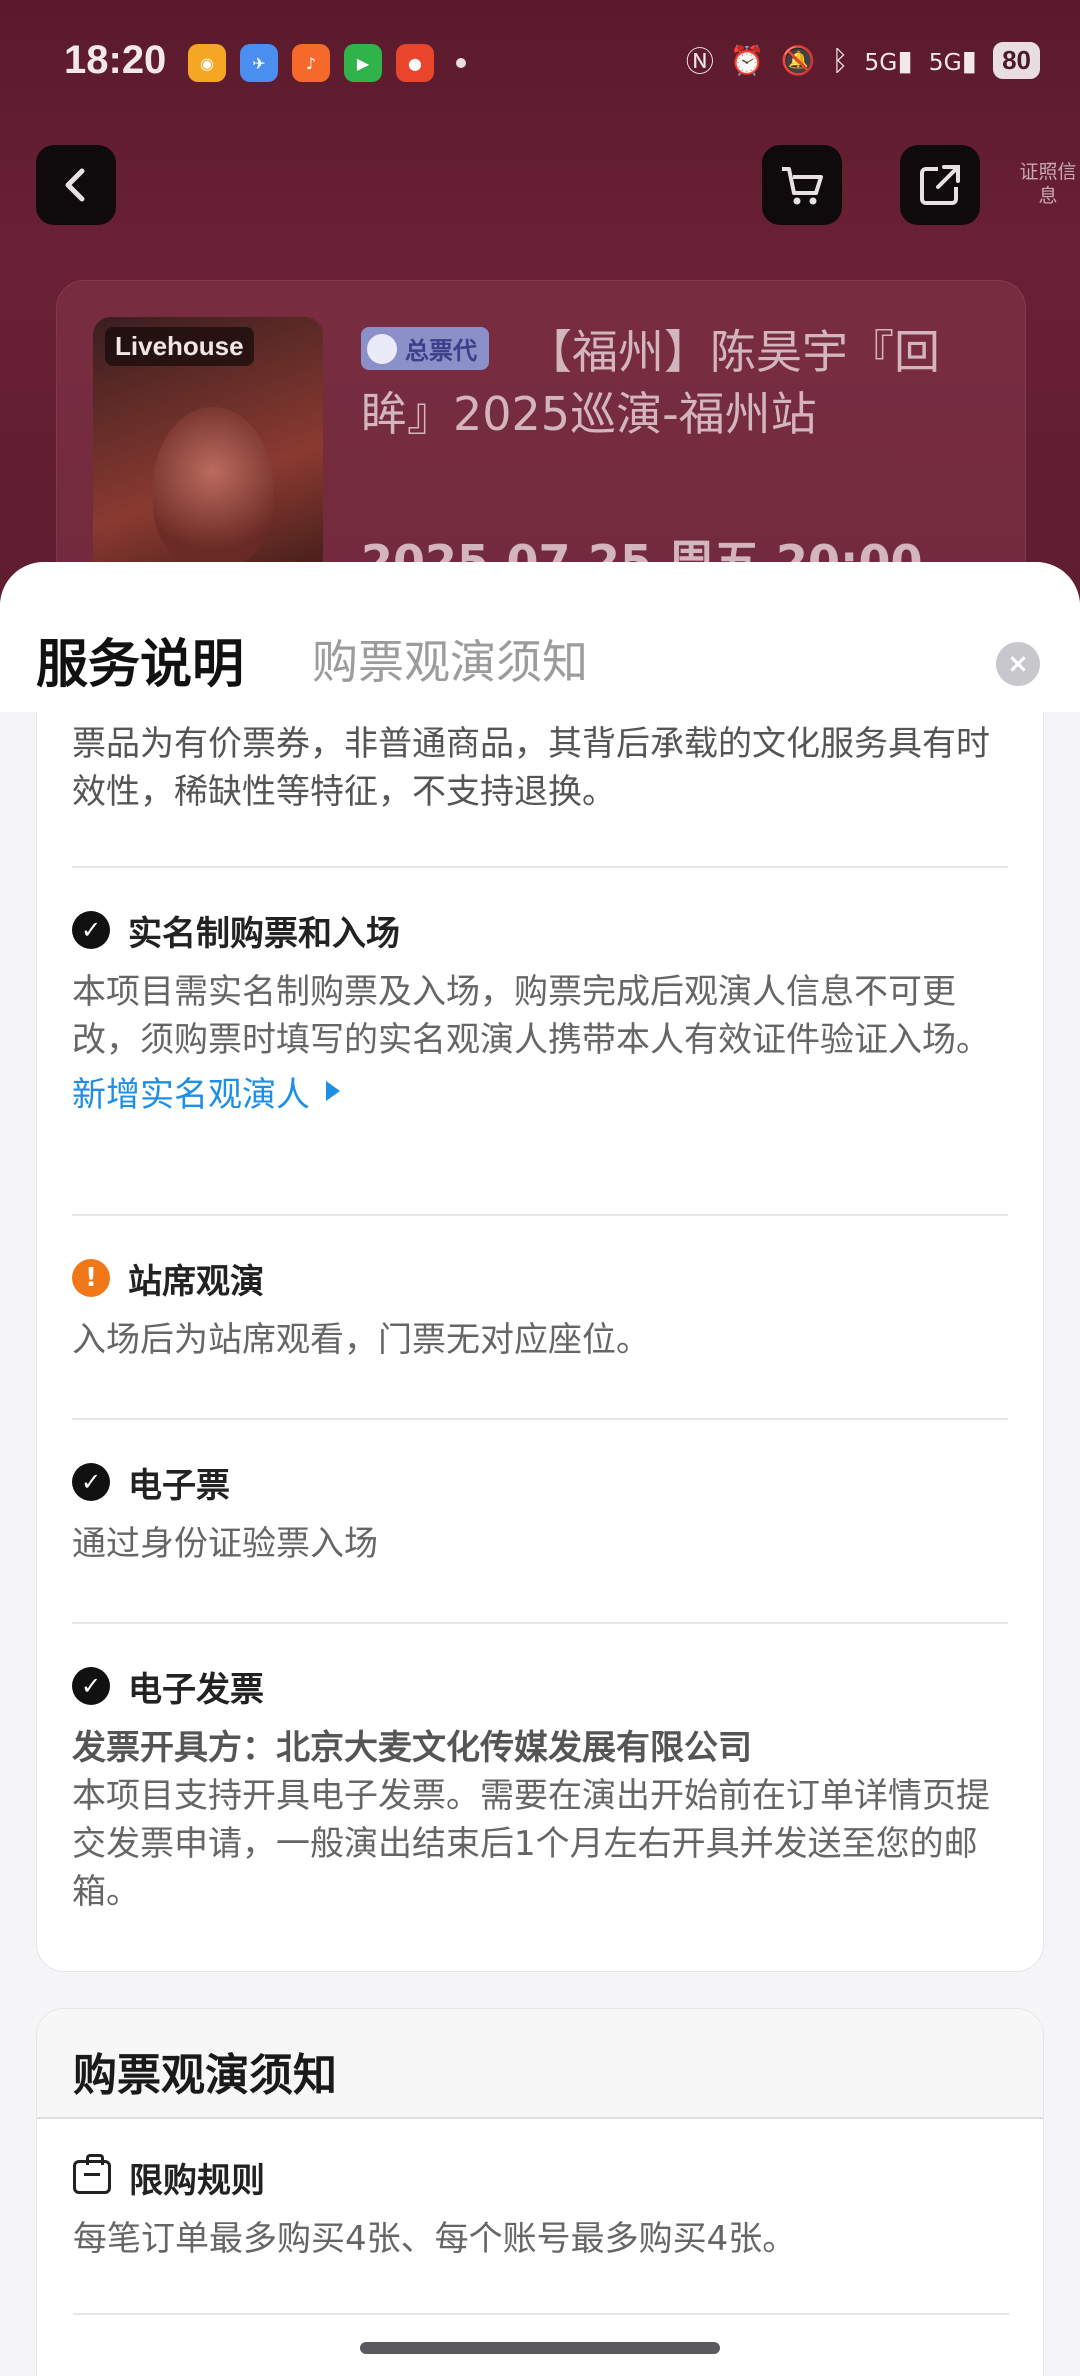 Image resolution: width=1080 pixels, height=2376 pixels. I want to click on more-notifications-icon, so click(461, 63).